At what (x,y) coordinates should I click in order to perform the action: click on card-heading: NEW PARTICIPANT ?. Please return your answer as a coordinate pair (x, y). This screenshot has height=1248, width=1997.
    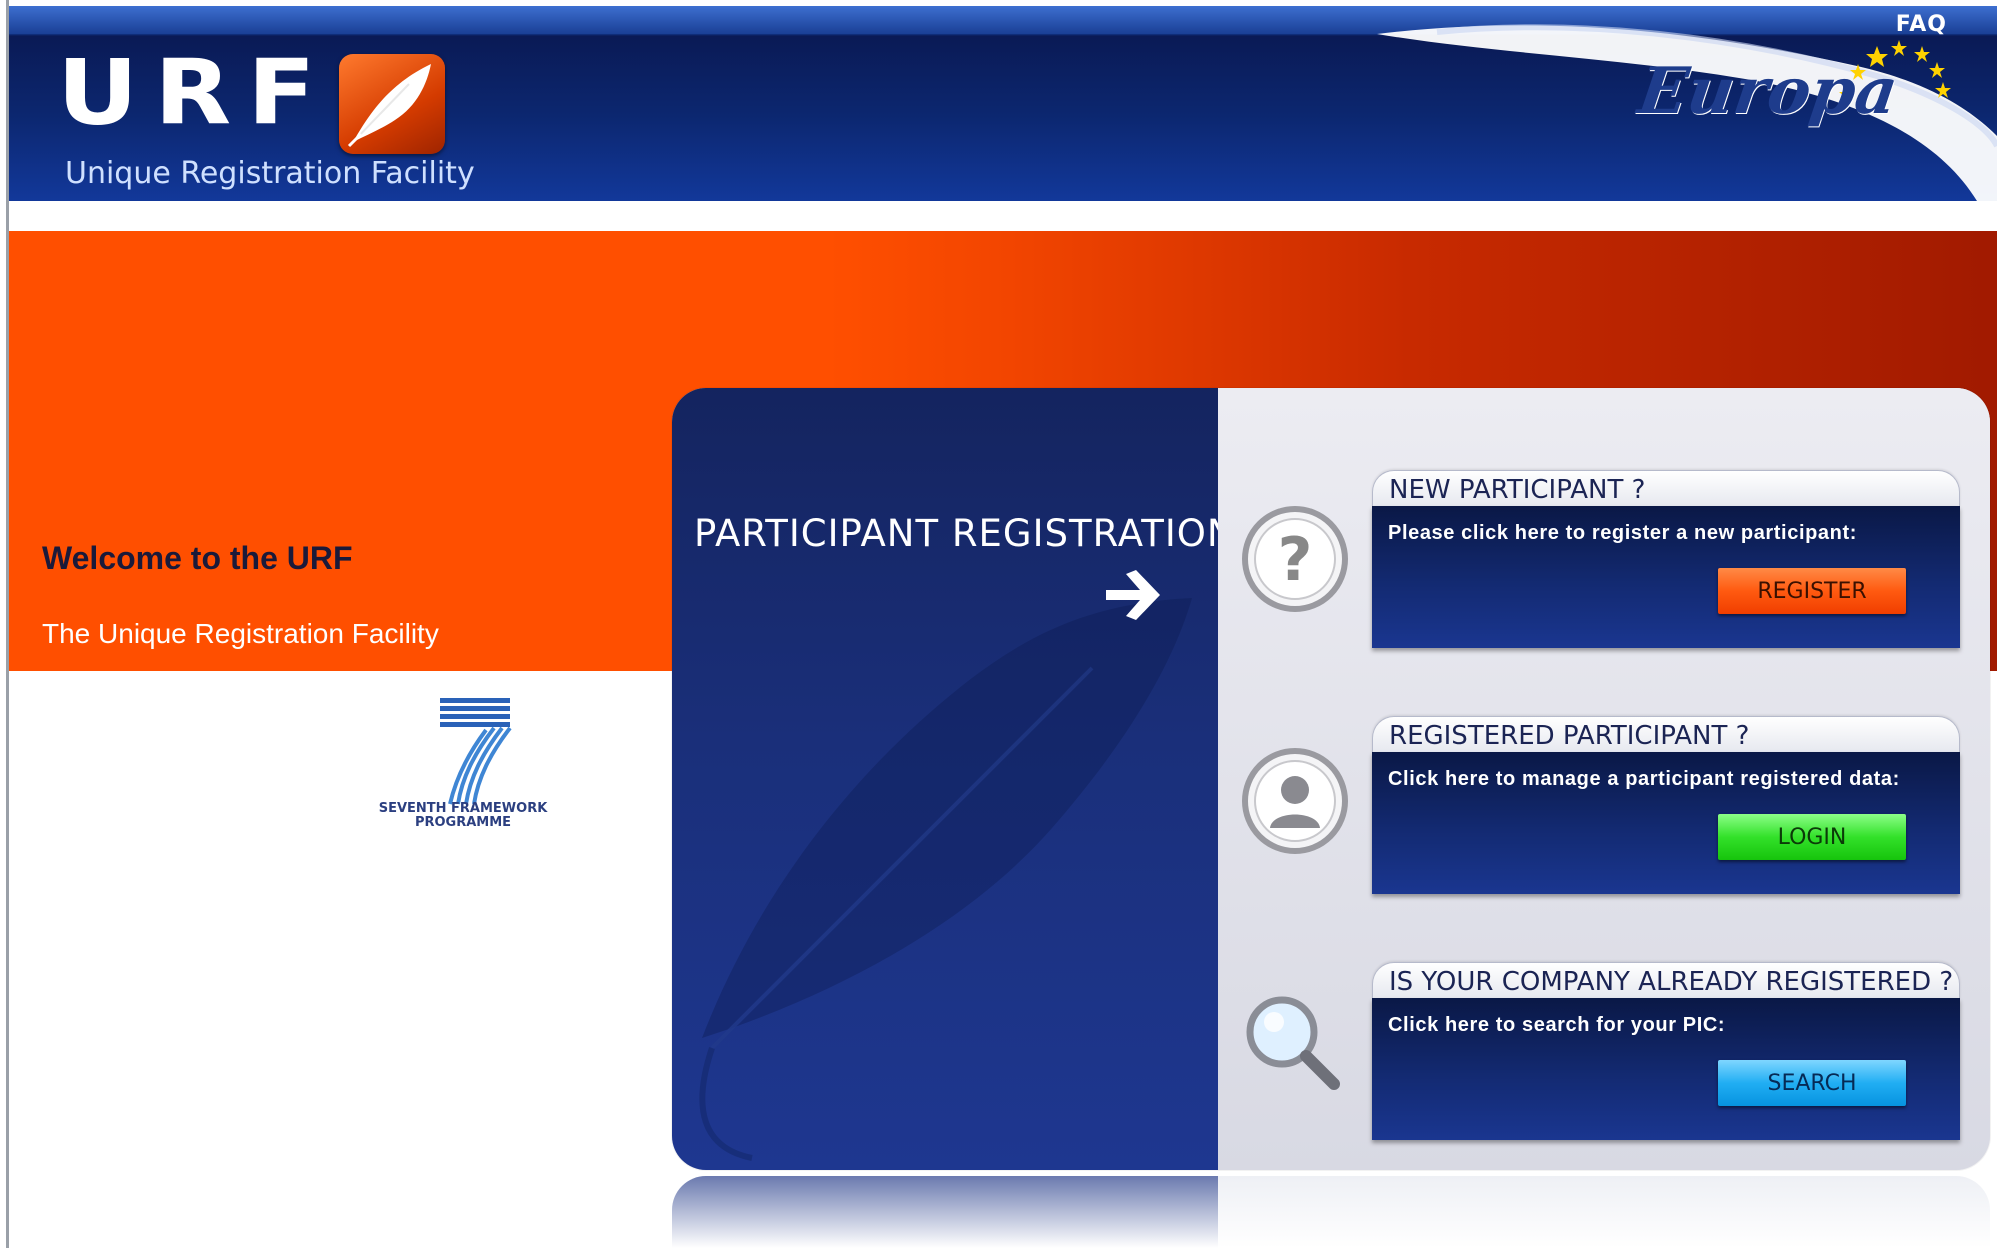
    Looking at the image, I should click on (1517, 490).